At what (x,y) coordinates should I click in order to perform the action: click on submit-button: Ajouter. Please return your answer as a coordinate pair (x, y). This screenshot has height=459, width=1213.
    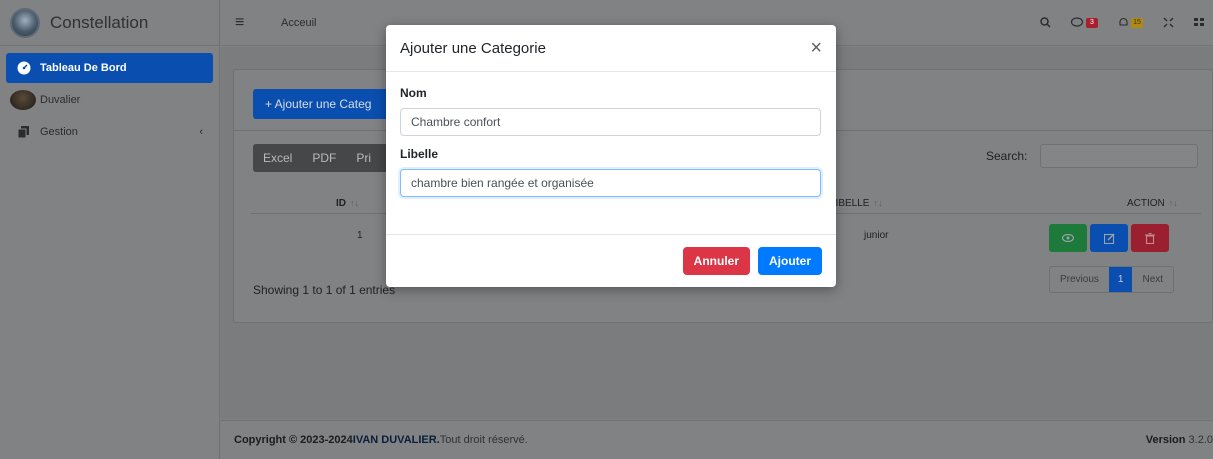
    Looking at the image, I should click on (790, 261).